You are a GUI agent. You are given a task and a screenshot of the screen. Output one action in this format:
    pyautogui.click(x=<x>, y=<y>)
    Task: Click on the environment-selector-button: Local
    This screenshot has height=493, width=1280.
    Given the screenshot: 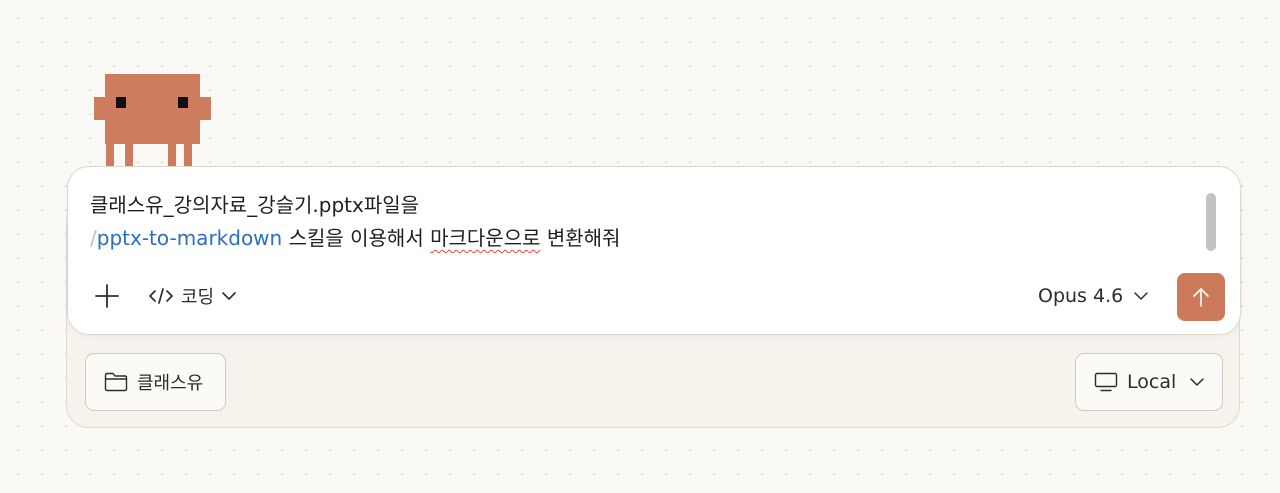 What is the action you would take?
    pyautogui.click(x=1149, y=382)
    